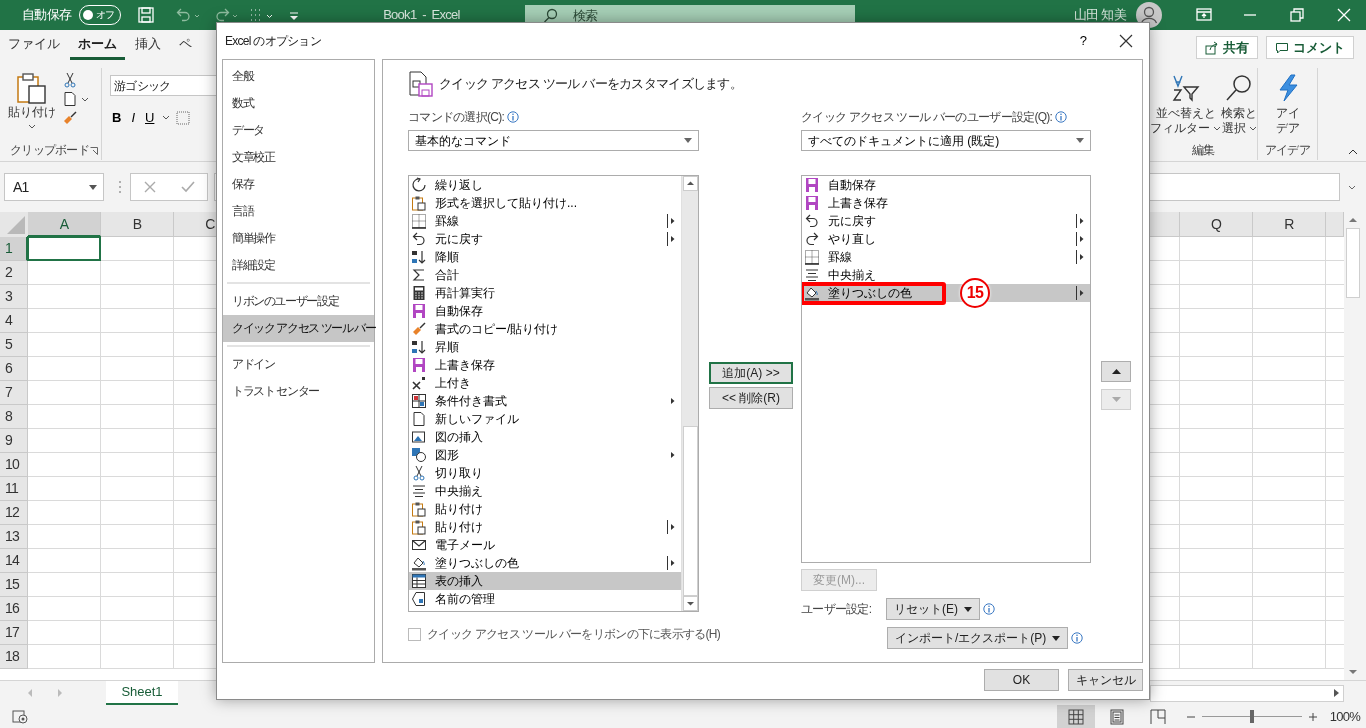 The width and height of the screenshot is (1366, 728). What do you see at coordinates (49, 150) in the screenshot?
I see `group-label: クリップボード` at bounding box center [49, 150].